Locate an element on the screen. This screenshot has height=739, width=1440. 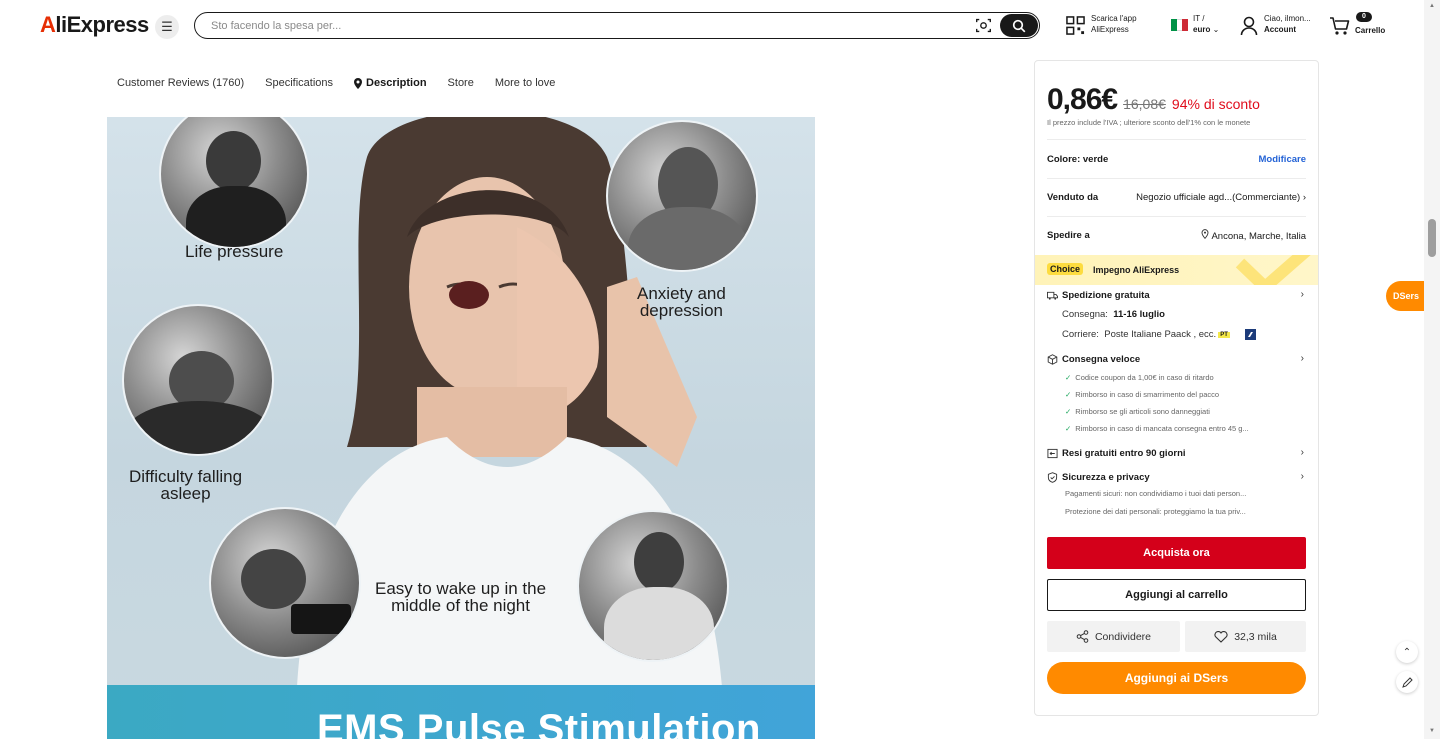
security-privacy-label: Sicurezza e privacy is located at coordinates (1106, 477).